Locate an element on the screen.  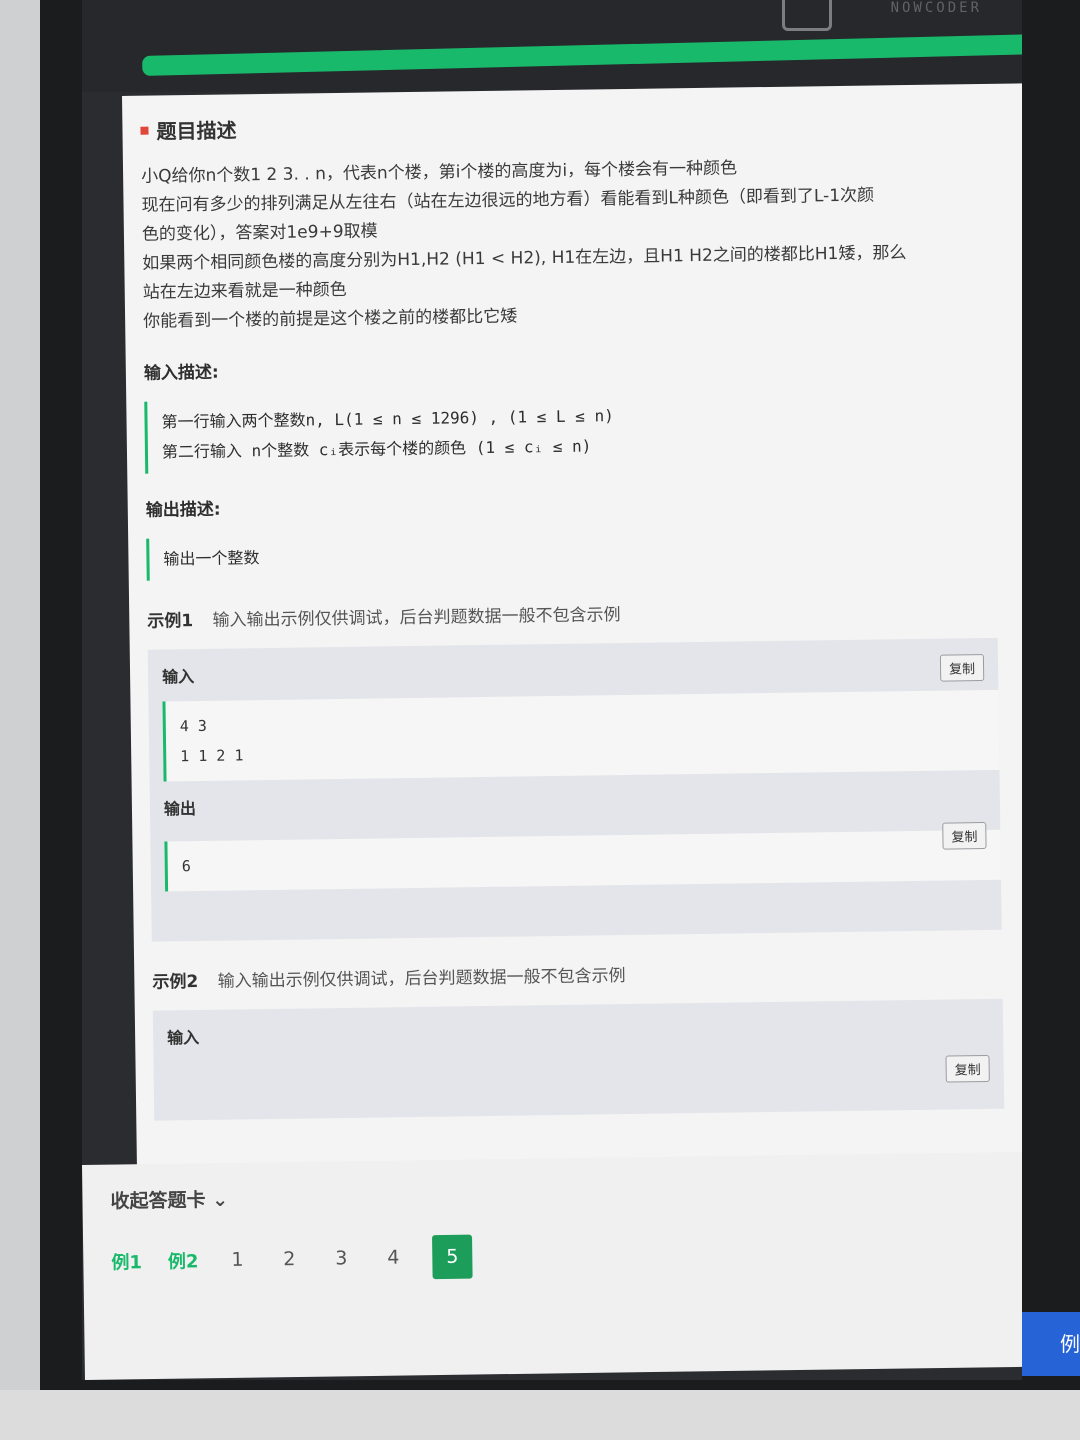
example-2-header: 示例2 输入输出示例仅供调试，后台判题数据一般不包含示例 is located at coordinates (587, 974).